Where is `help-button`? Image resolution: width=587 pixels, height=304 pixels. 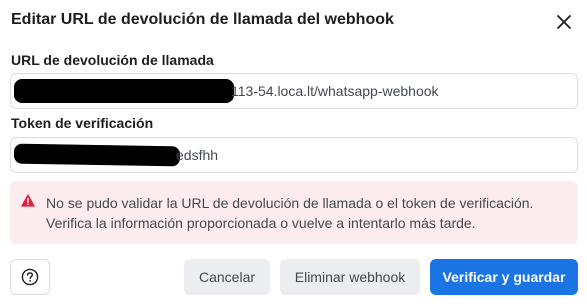 help-button is located at coordinates (30, 277).